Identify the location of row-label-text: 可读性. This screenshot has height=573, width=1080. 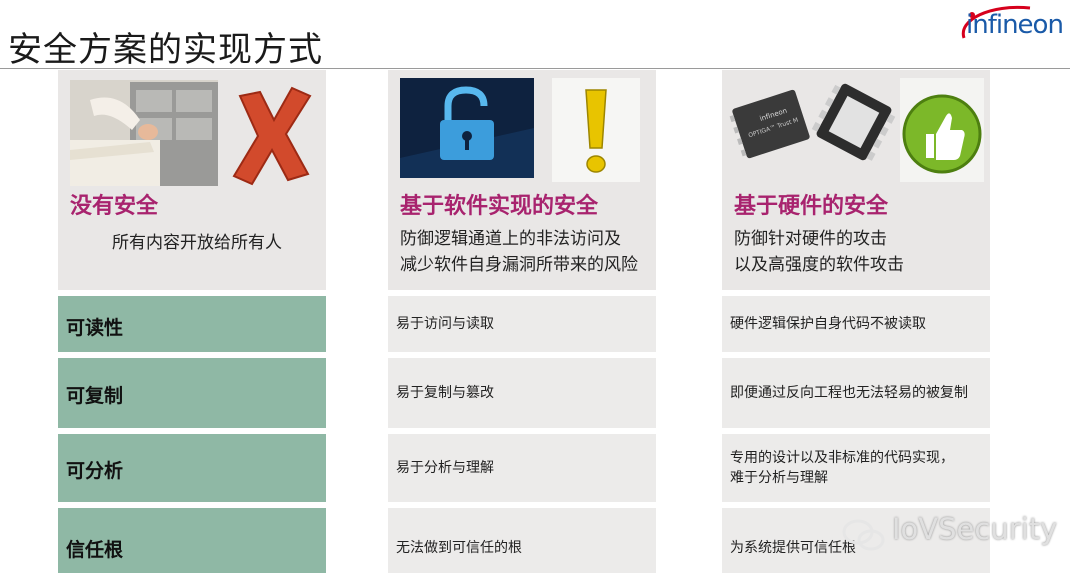
(95, 328).